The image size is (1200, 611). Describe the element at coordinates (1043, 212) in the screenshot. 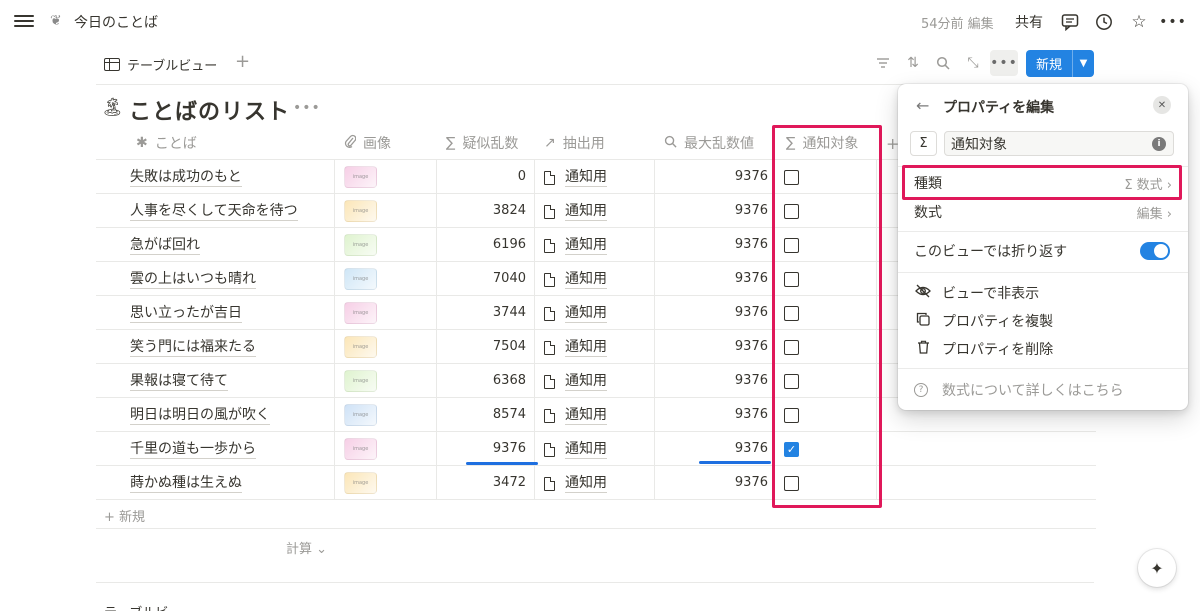

I see `formula-item: 数式 編集 ›` at that location.